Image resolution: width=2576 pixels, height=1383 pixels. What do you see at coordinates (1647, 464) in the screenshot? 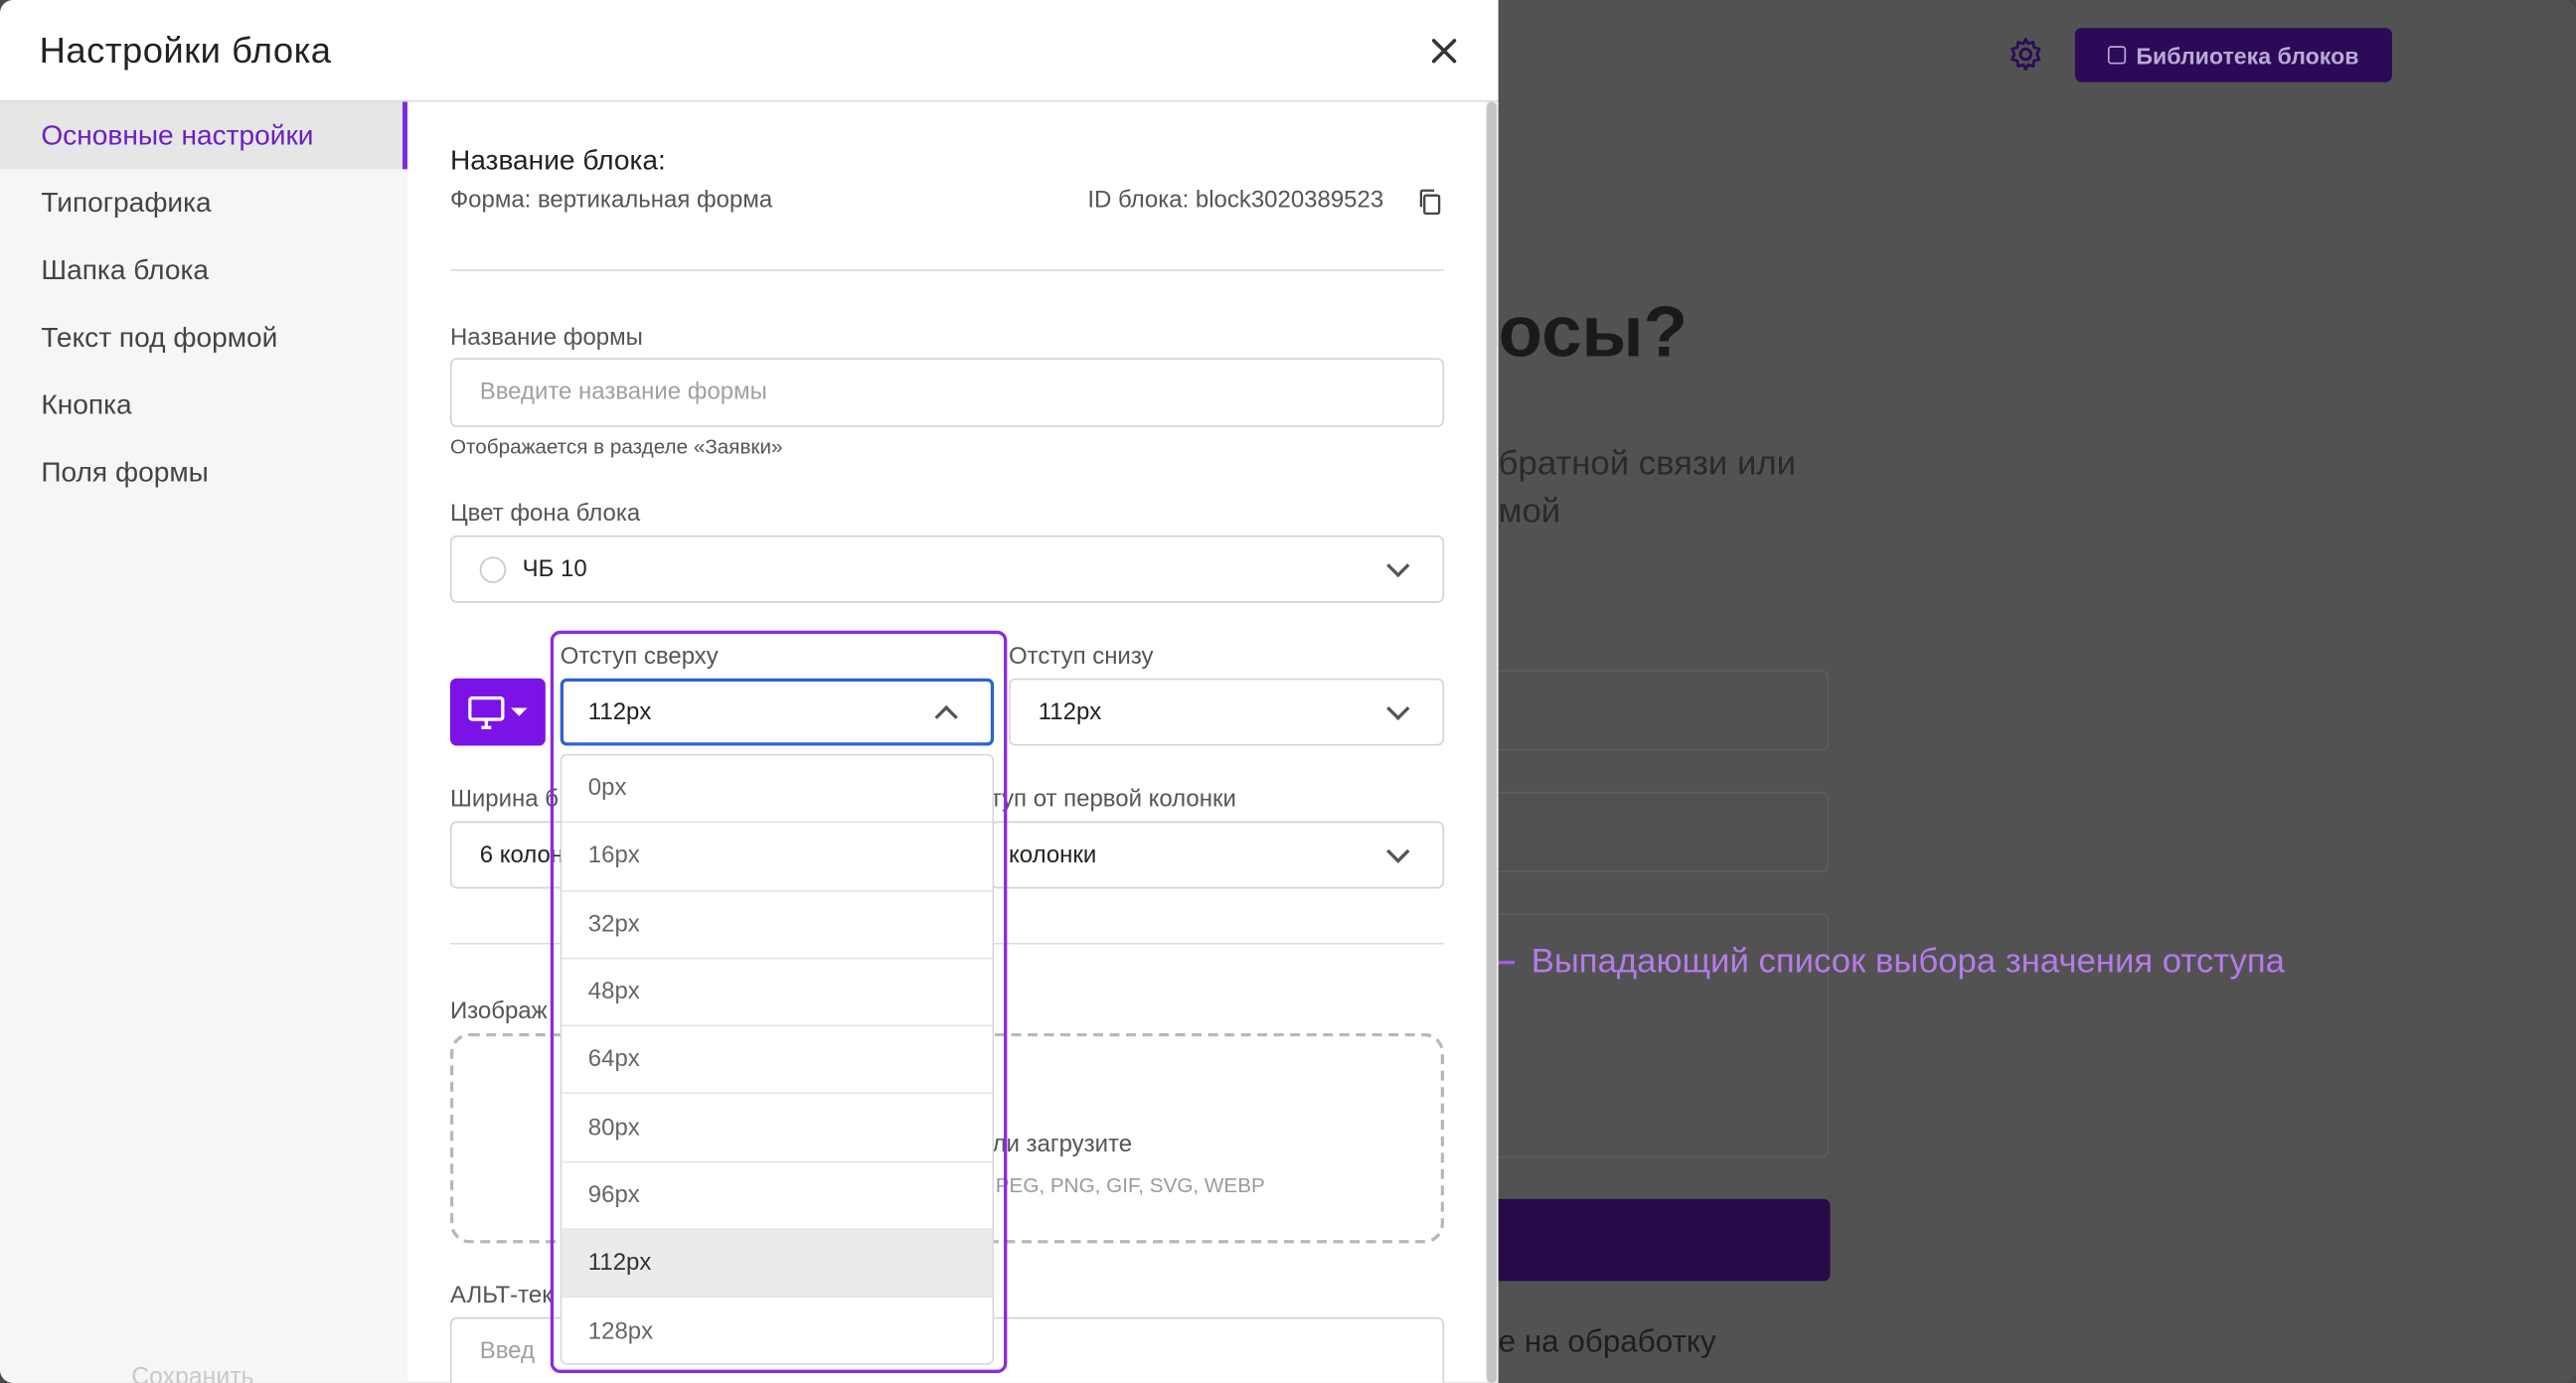
I see `subtext-line-1: братной связи или` at bounding box center [1647, 464].